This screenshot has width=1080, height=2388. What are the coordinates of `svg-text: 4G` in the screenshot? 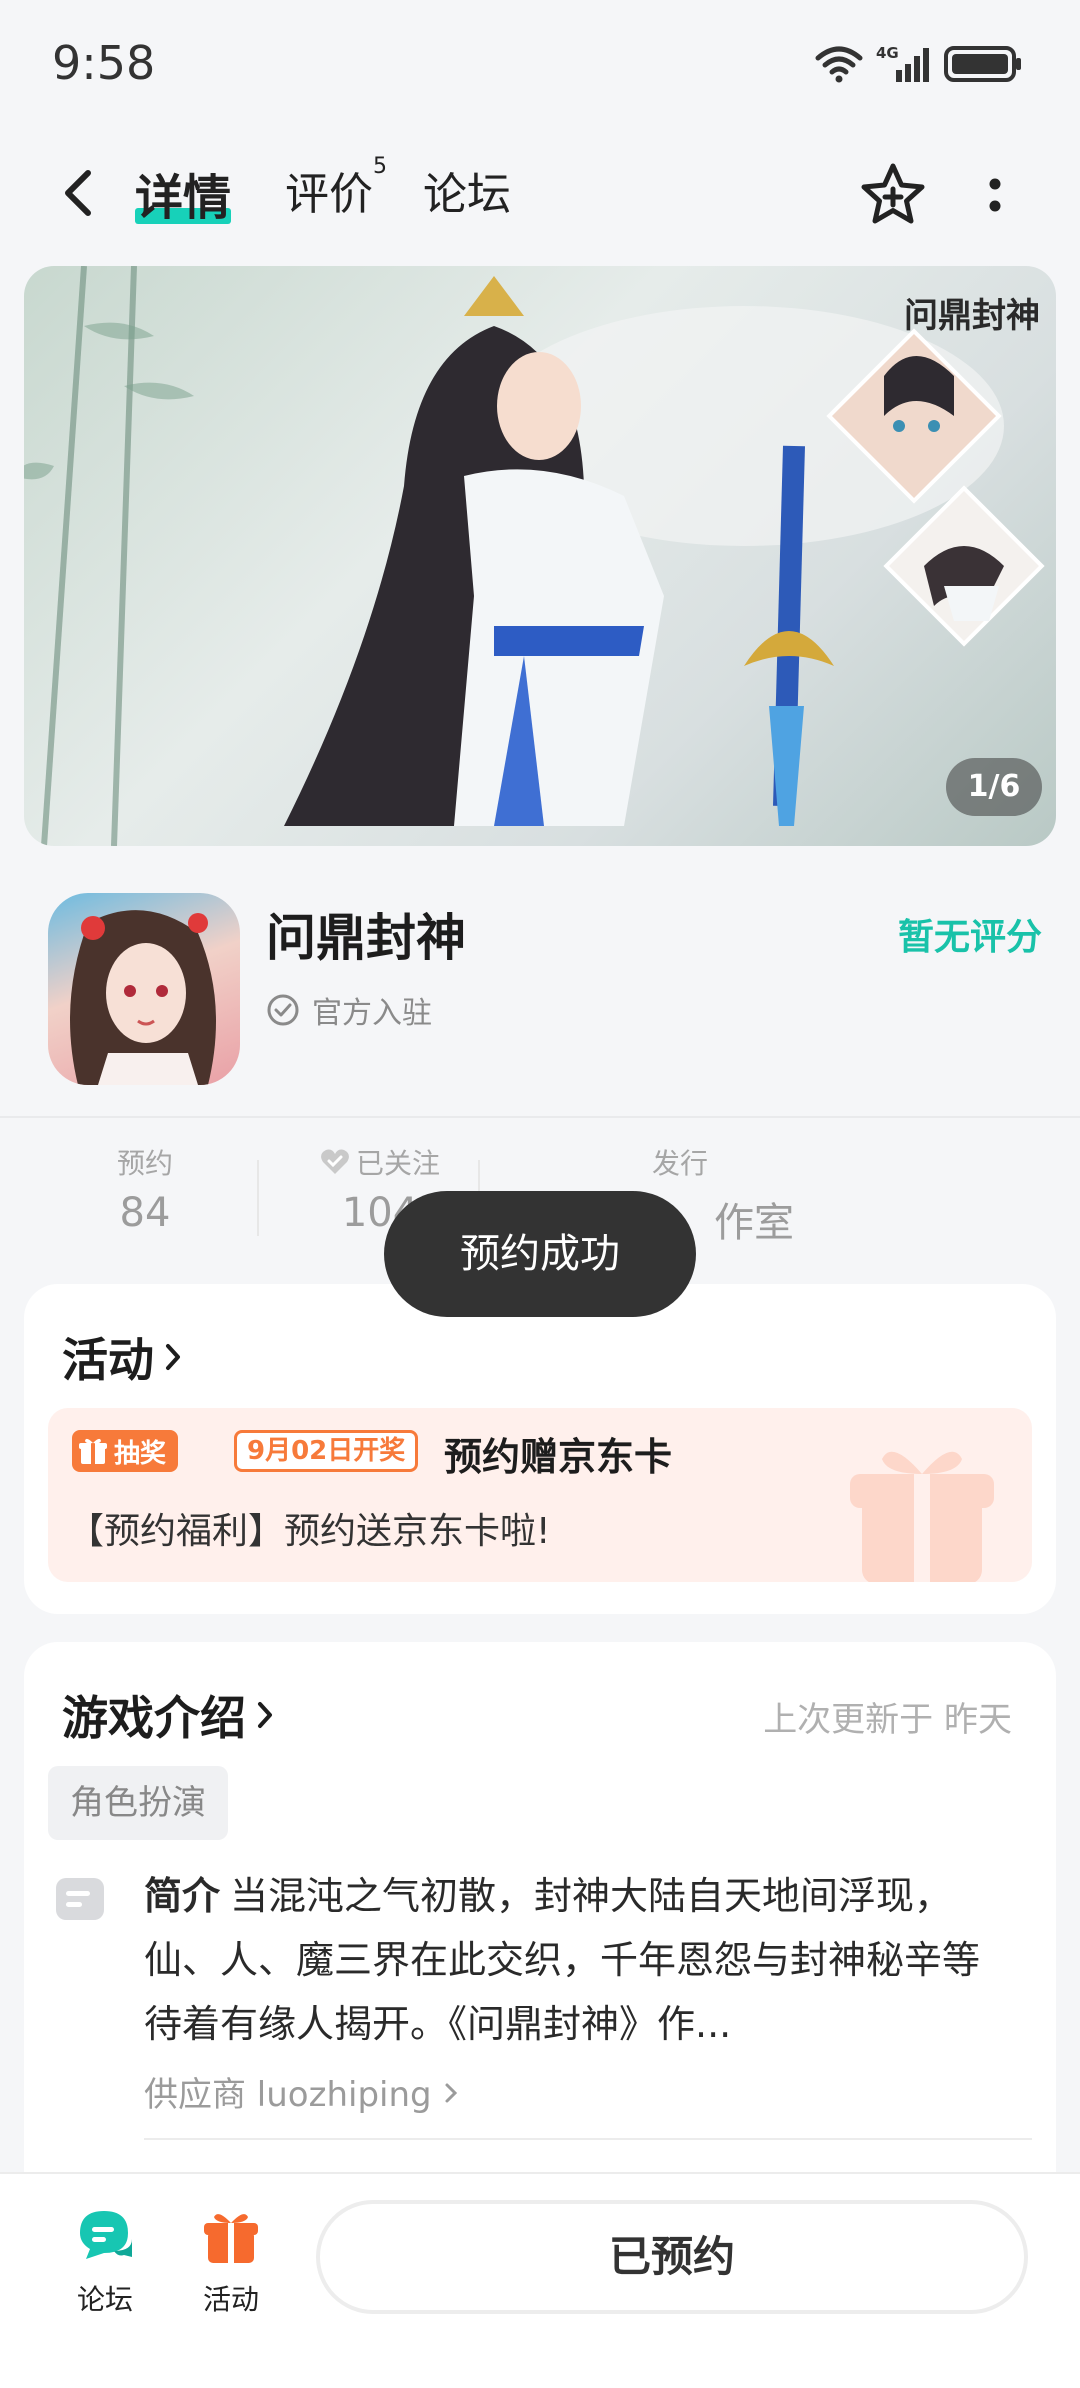 It's located at (887, 53).